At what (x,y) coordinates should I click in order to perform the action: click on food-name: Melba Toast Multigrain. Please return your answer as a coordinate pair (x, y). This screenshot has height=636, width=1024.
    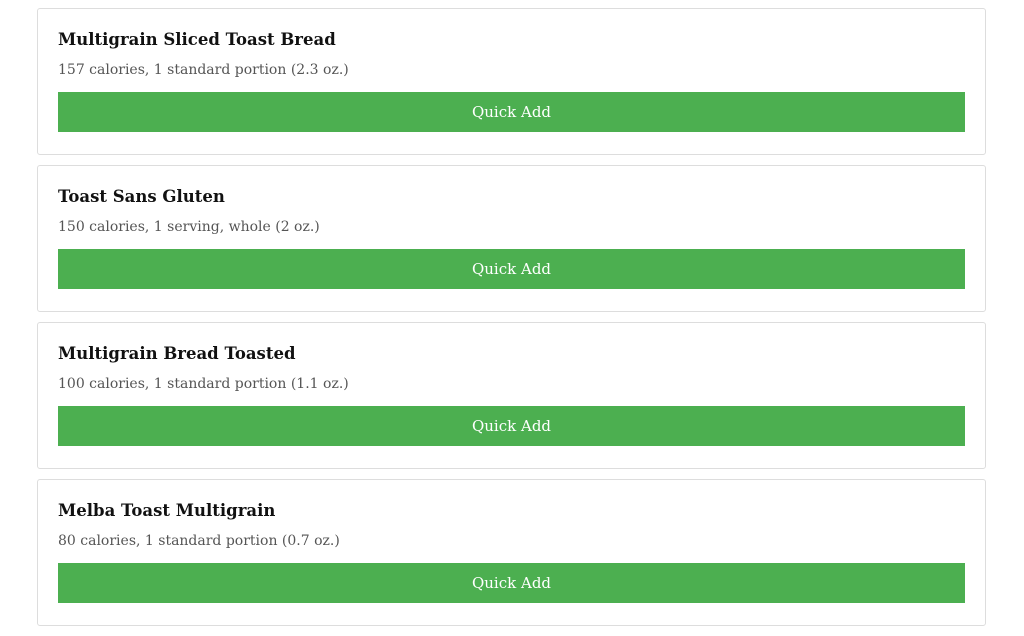
    Looking at the image, I should click on (167, 510).